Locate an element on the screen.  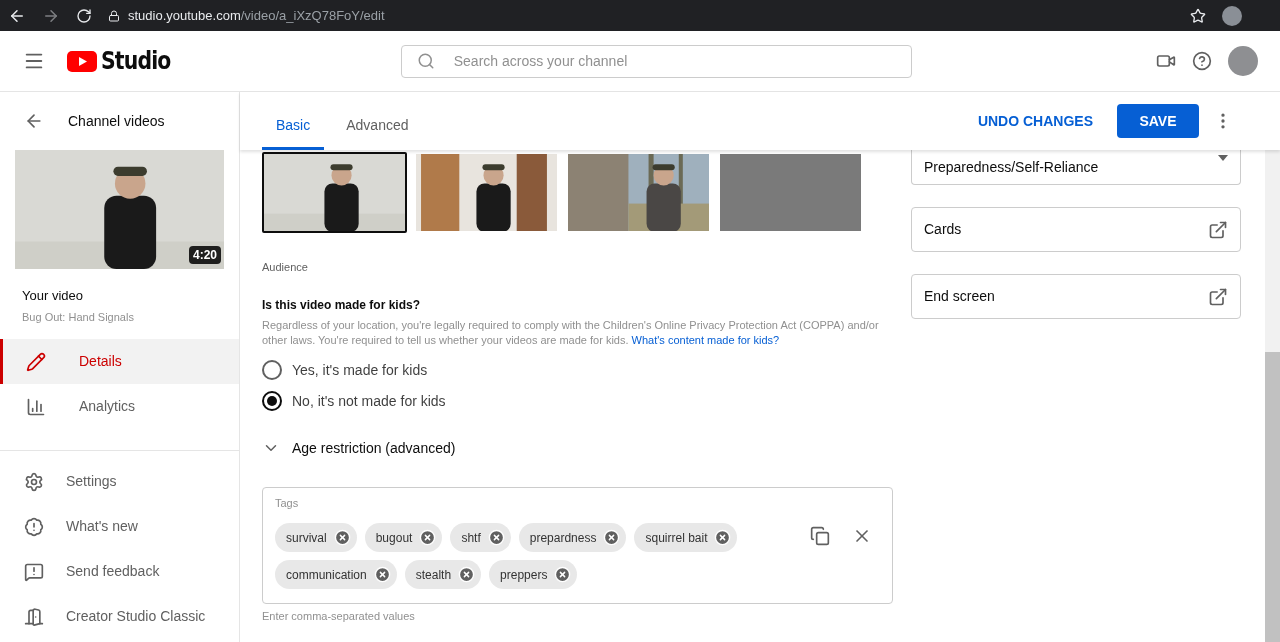
bookmark-star-icon is located at coordinates (1198, 15).